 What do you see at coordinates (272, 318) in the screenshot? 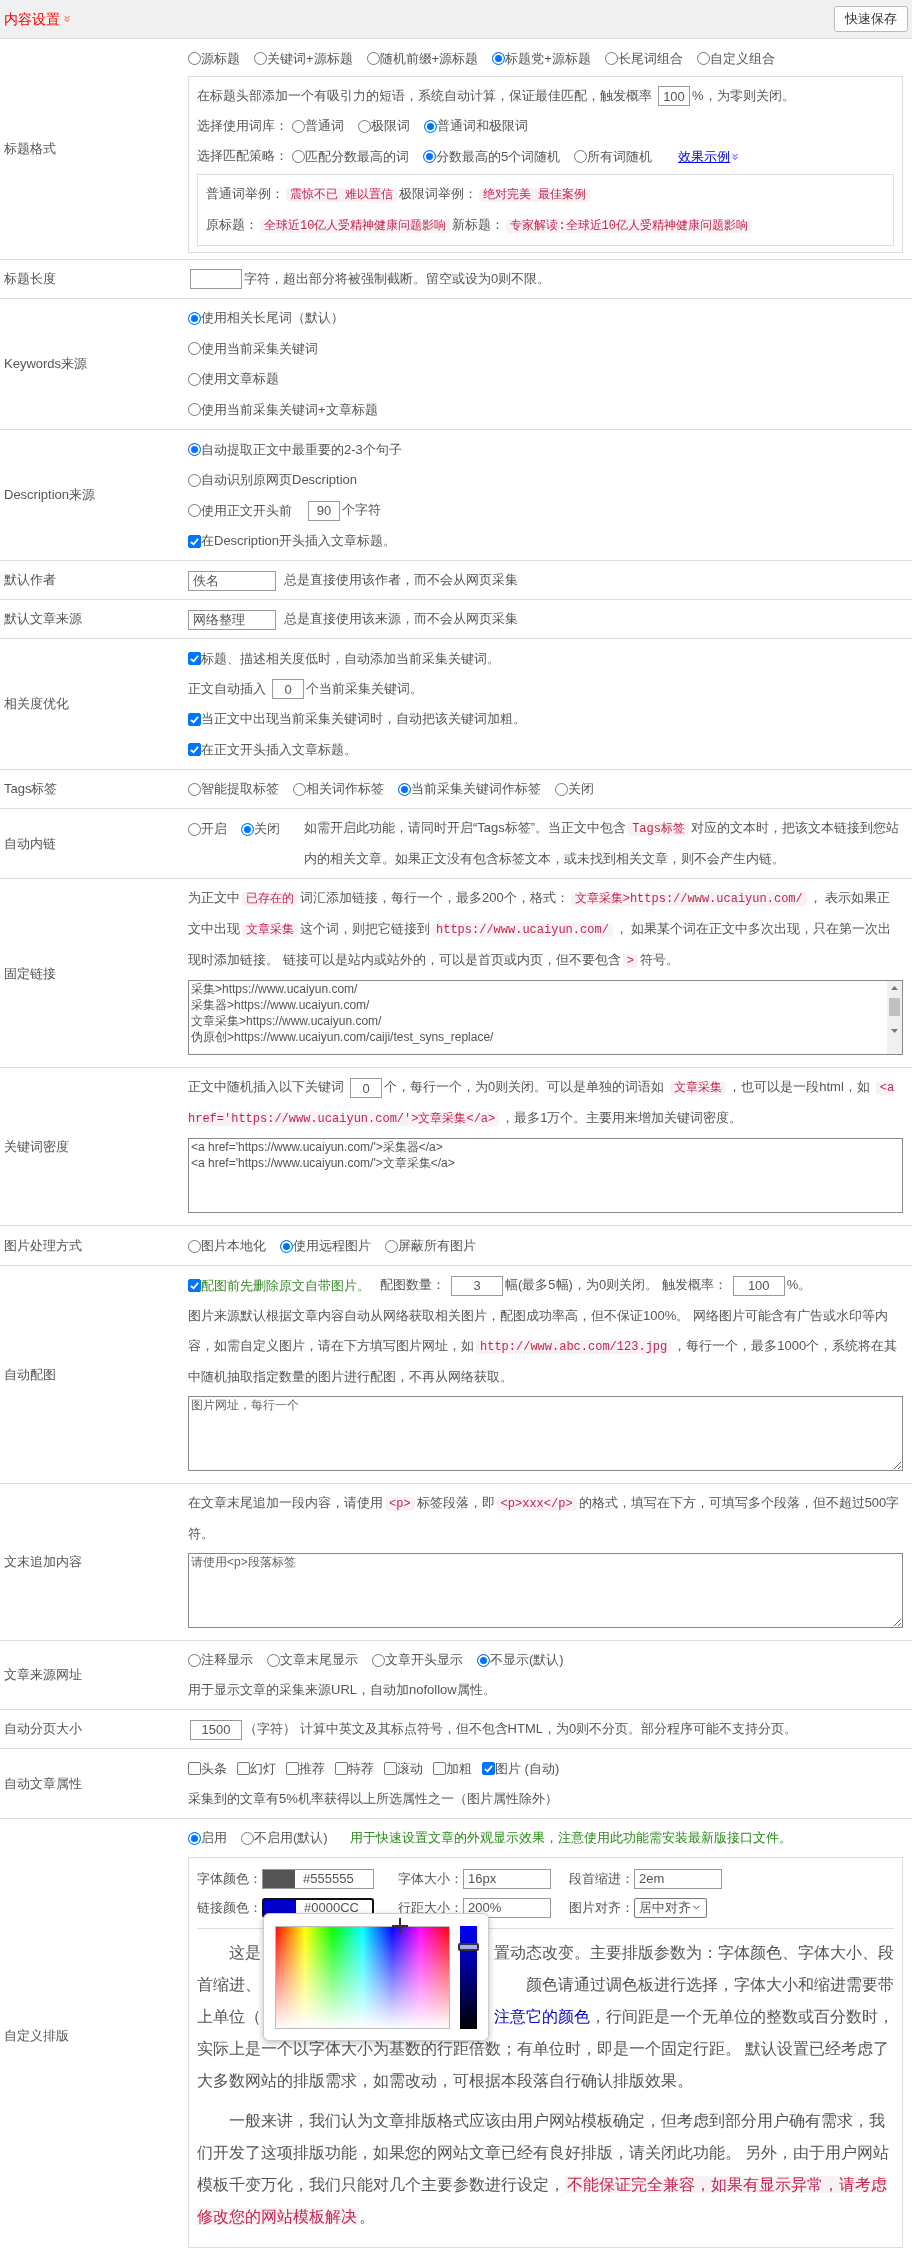
I see `option-label: 使用相关长尾词（默认）` at bounding box center [272, 318].